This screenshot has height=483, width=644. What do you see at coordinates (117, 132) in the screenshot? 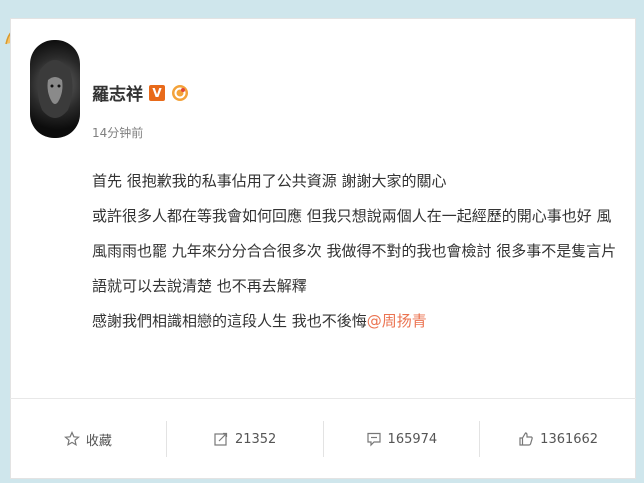
I see `post-time: 14分钟前` at bounding box center [117, 132].